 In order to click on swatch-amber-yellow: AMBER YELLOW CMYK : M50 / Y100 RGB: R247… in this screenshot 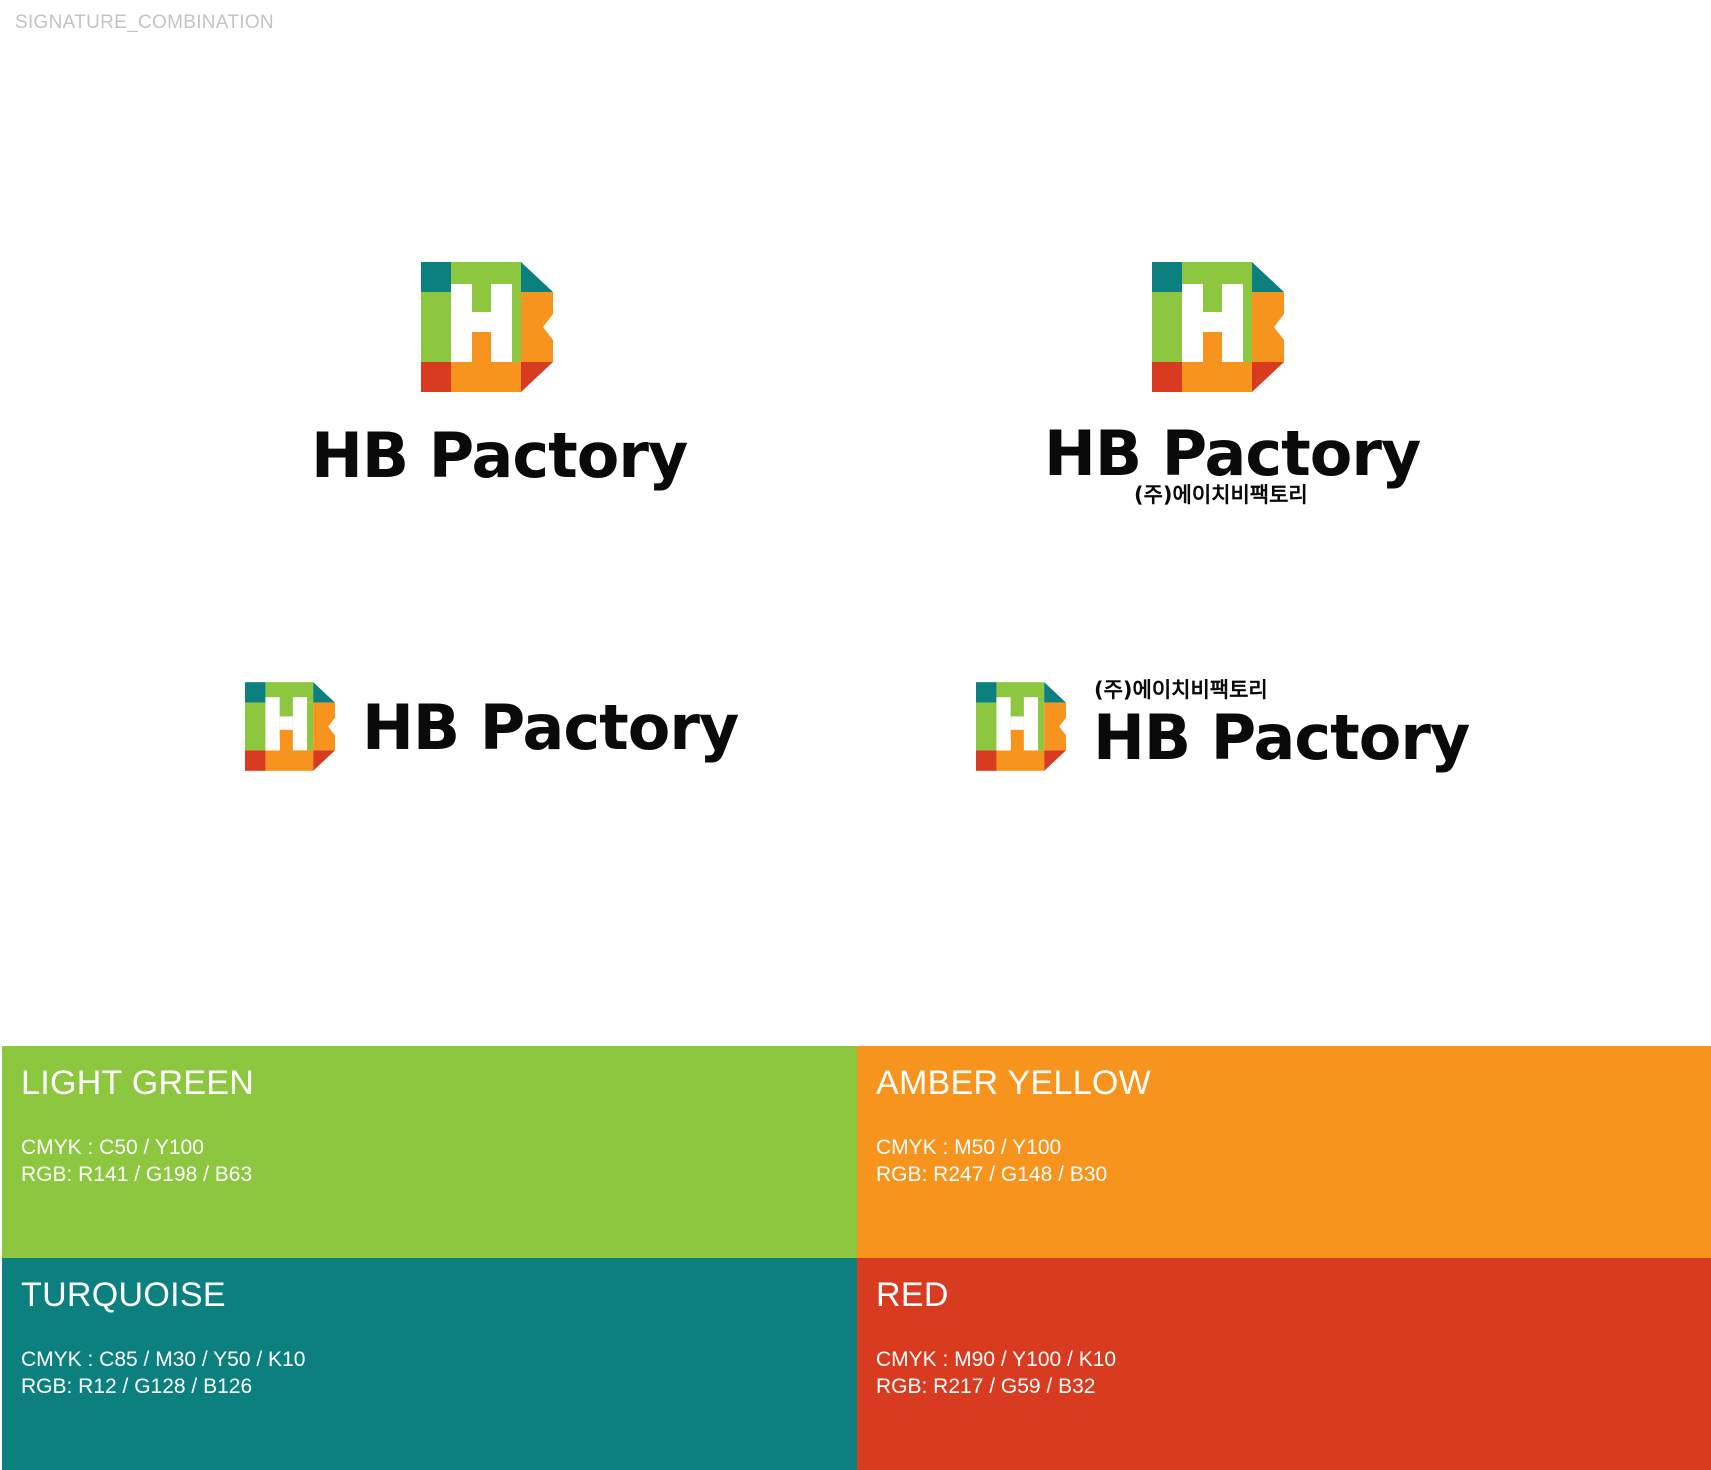, I will do `click(1284, 1152)`.